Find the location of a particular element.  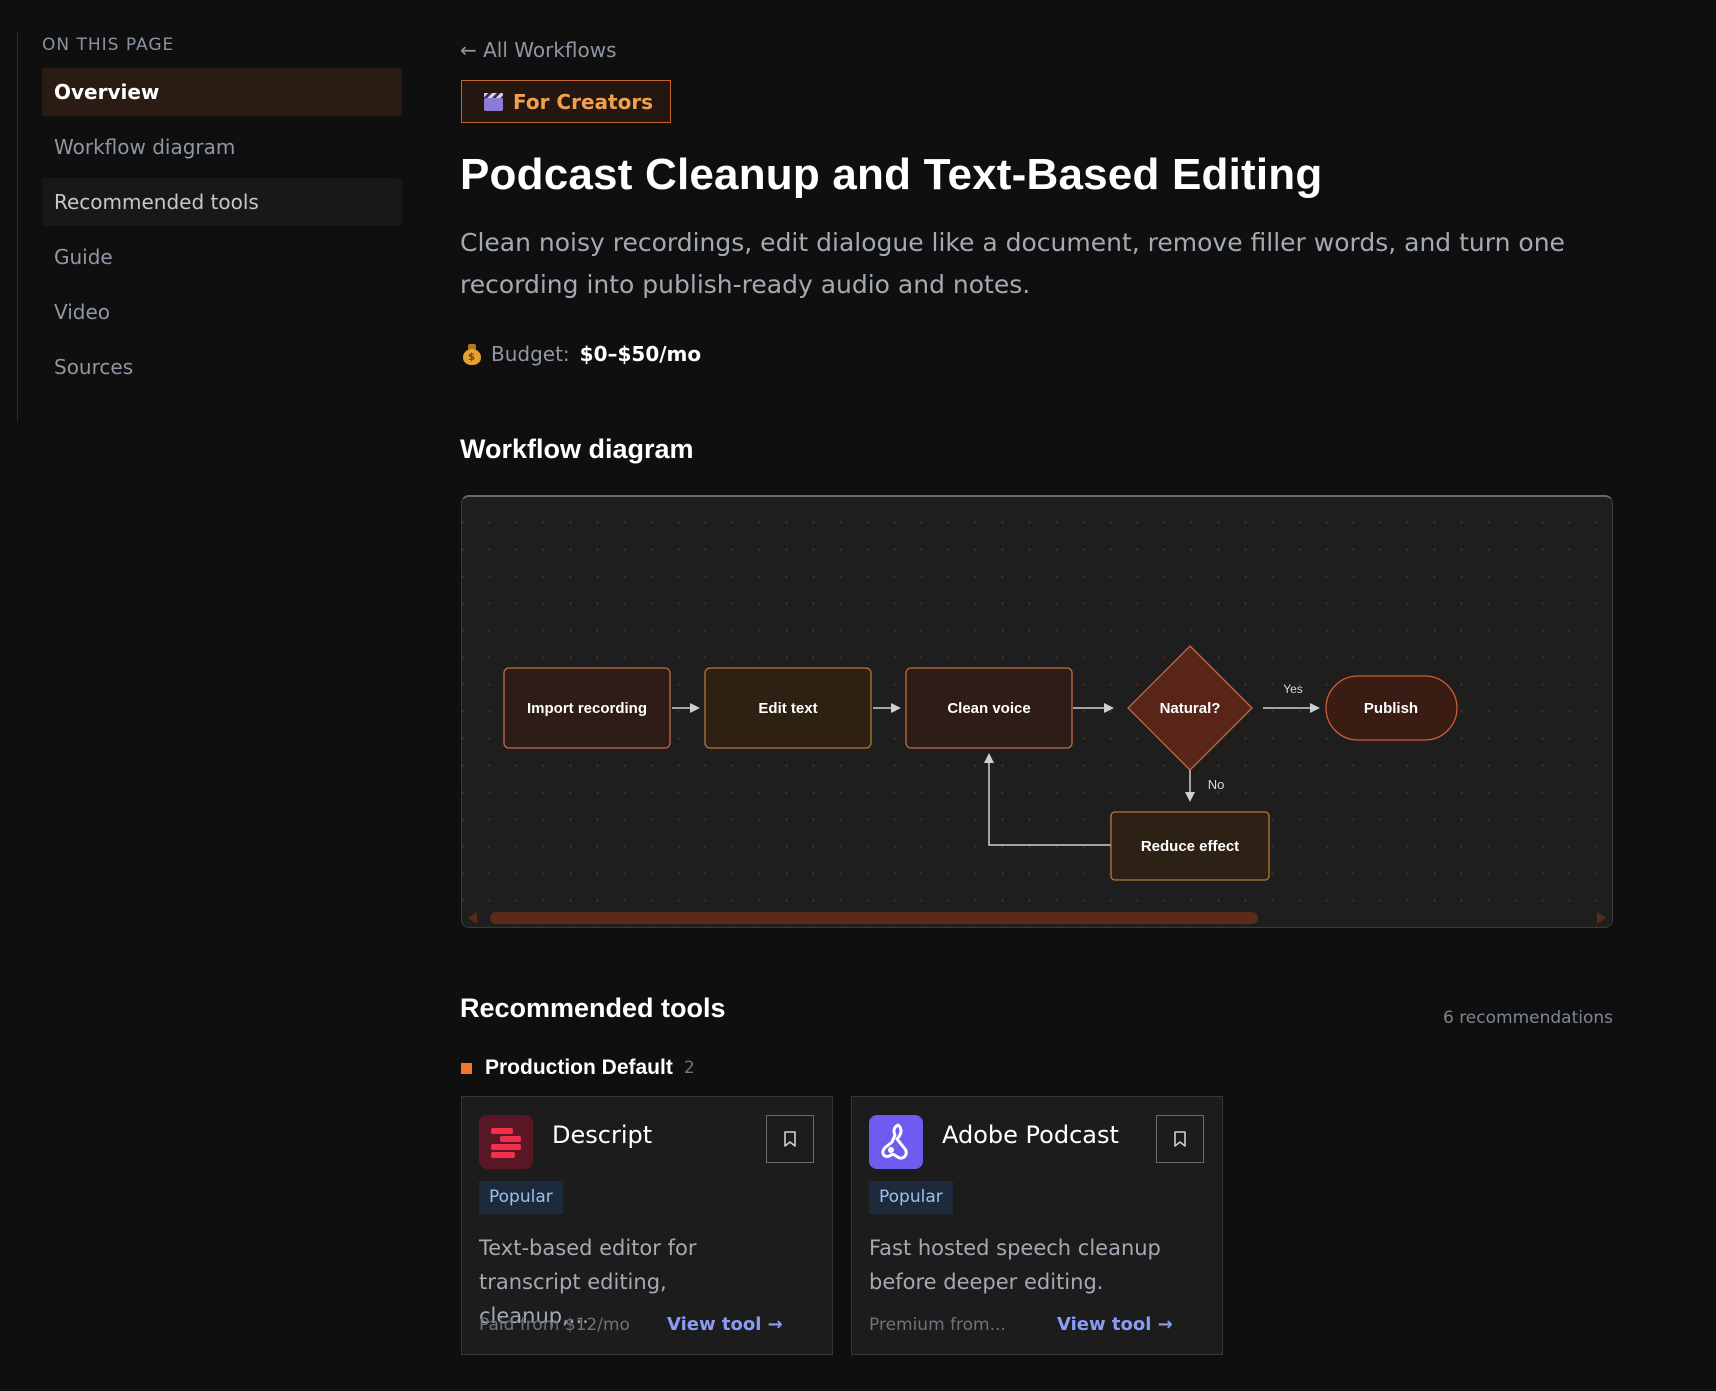

group-count: 2 is located at coordinates (689, 1068).